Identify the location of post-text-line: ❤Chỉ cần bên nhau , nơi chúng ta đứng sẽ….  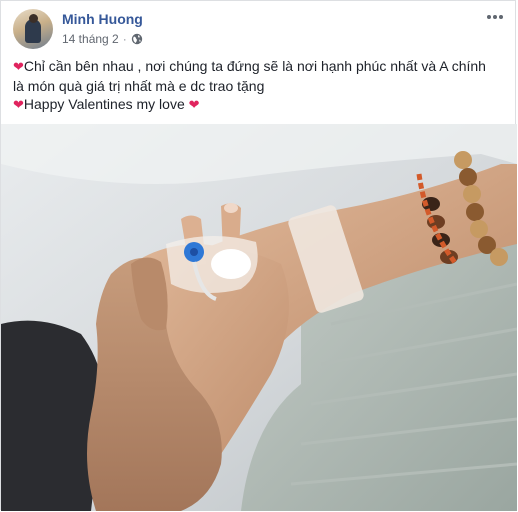
(258, 67).